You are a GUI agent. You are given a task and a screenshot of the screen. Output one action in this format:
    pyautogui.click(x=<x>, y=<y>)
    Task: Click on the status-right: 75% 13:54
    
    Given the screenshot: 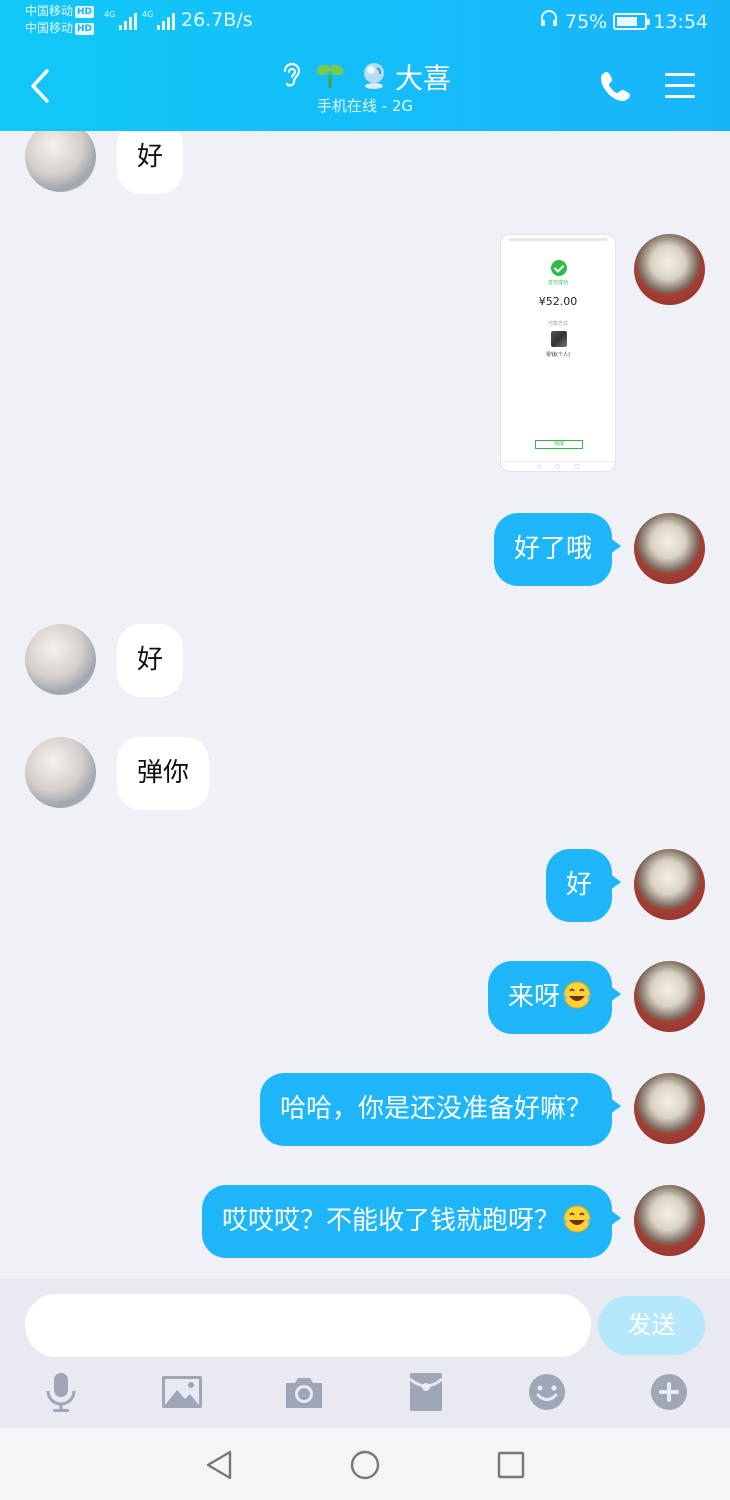 What is the action you would take?
    pyautogui.click(x=623, y=21)
    